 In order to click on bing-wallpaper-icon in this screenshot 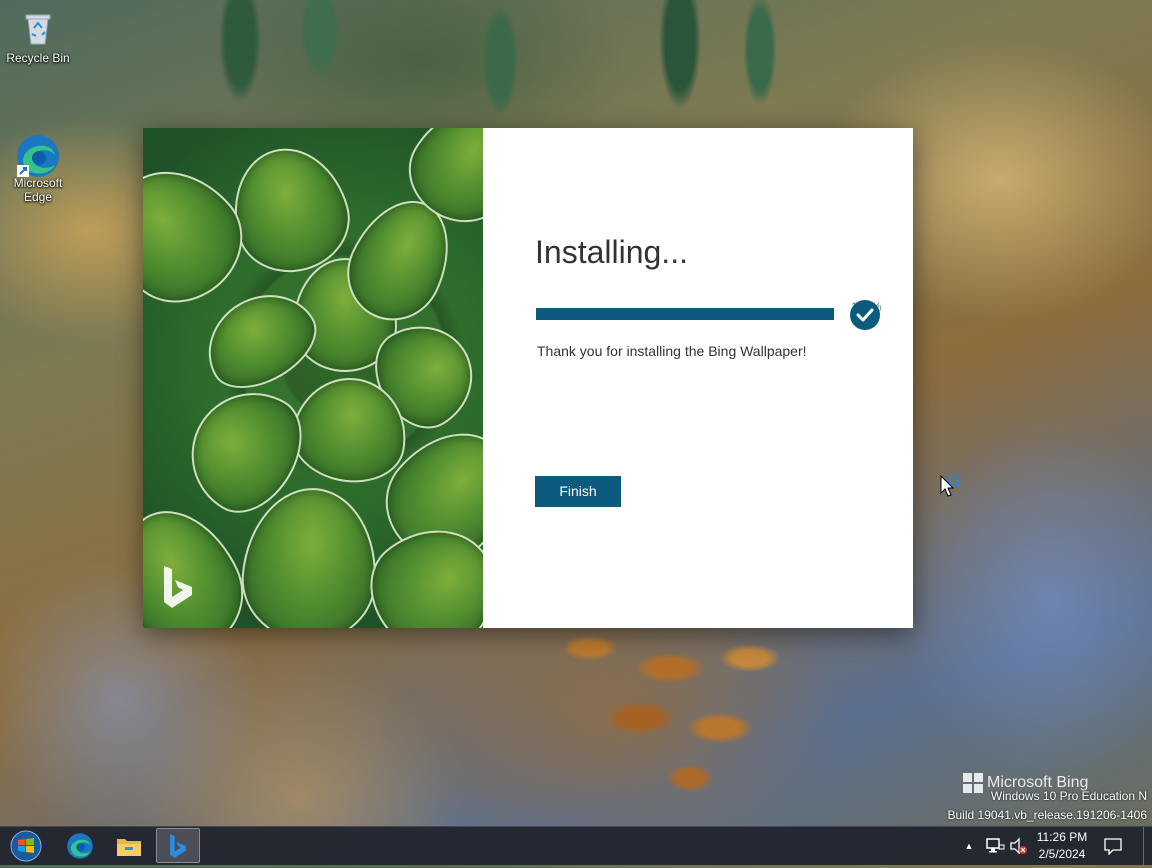, I will do `click(178, 845)`.